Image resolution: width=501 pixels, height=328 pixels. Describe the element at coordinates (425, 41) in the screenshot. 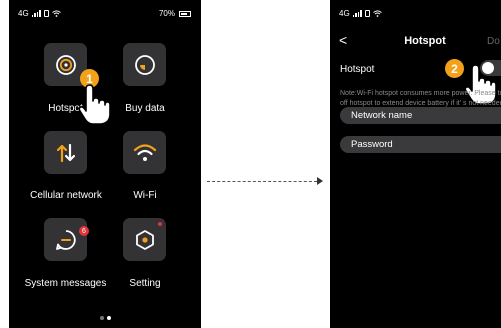

I see `page-title: Hotspot` at that location.